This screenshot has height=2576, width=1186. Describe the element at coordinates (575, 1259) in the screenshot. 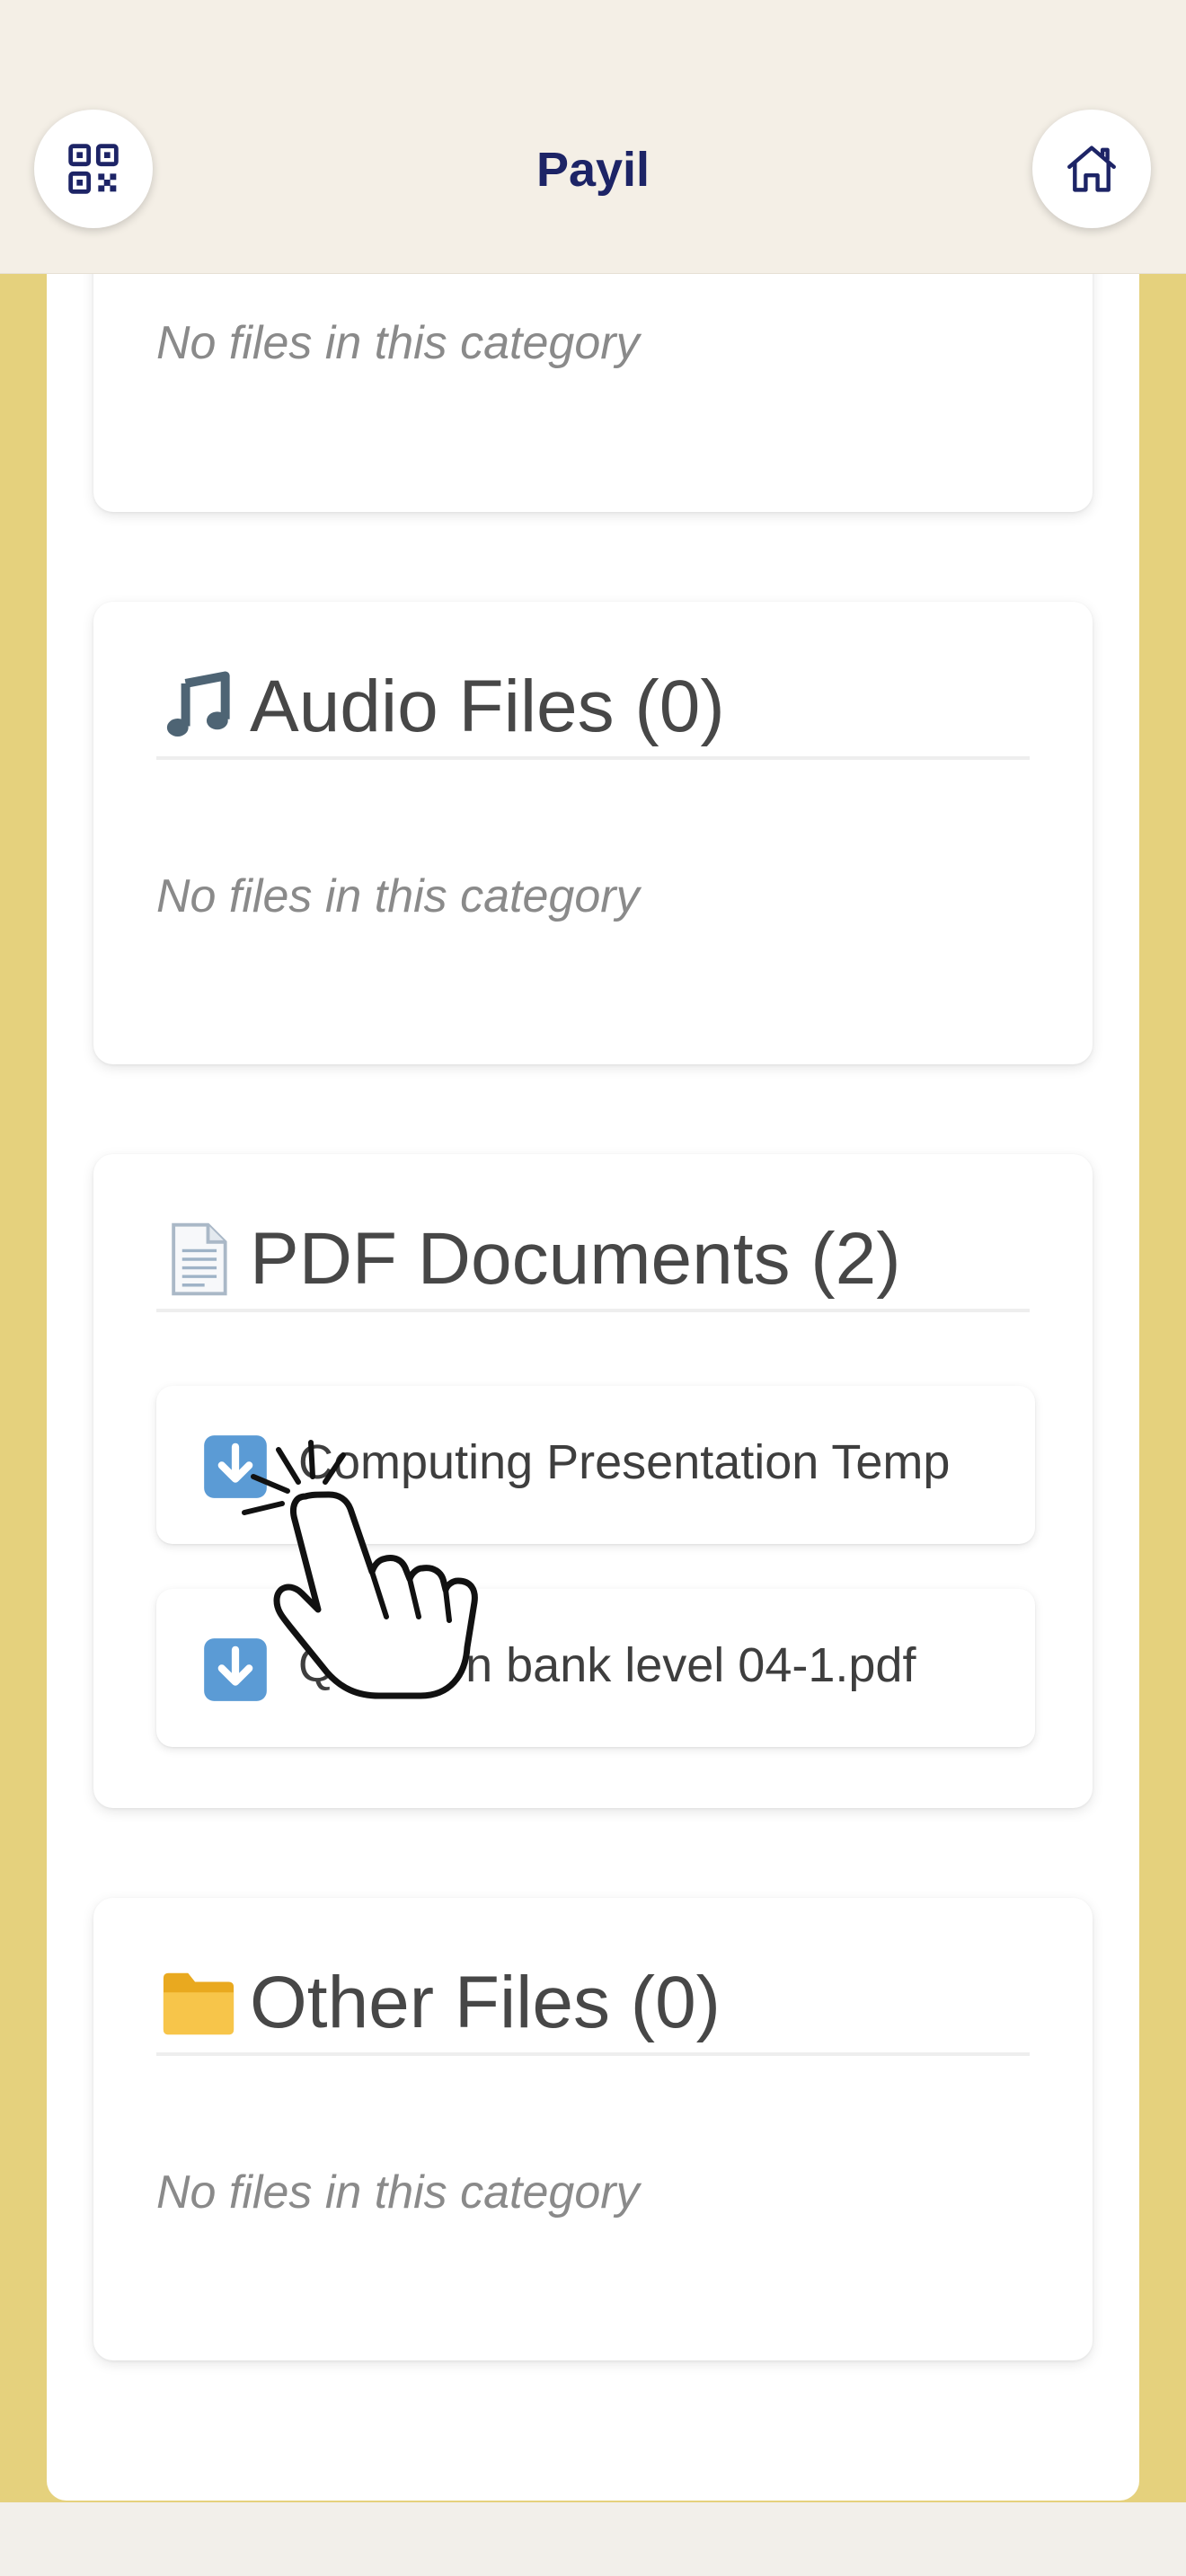

I see `section-title: PDF Documents (2)` at that location.